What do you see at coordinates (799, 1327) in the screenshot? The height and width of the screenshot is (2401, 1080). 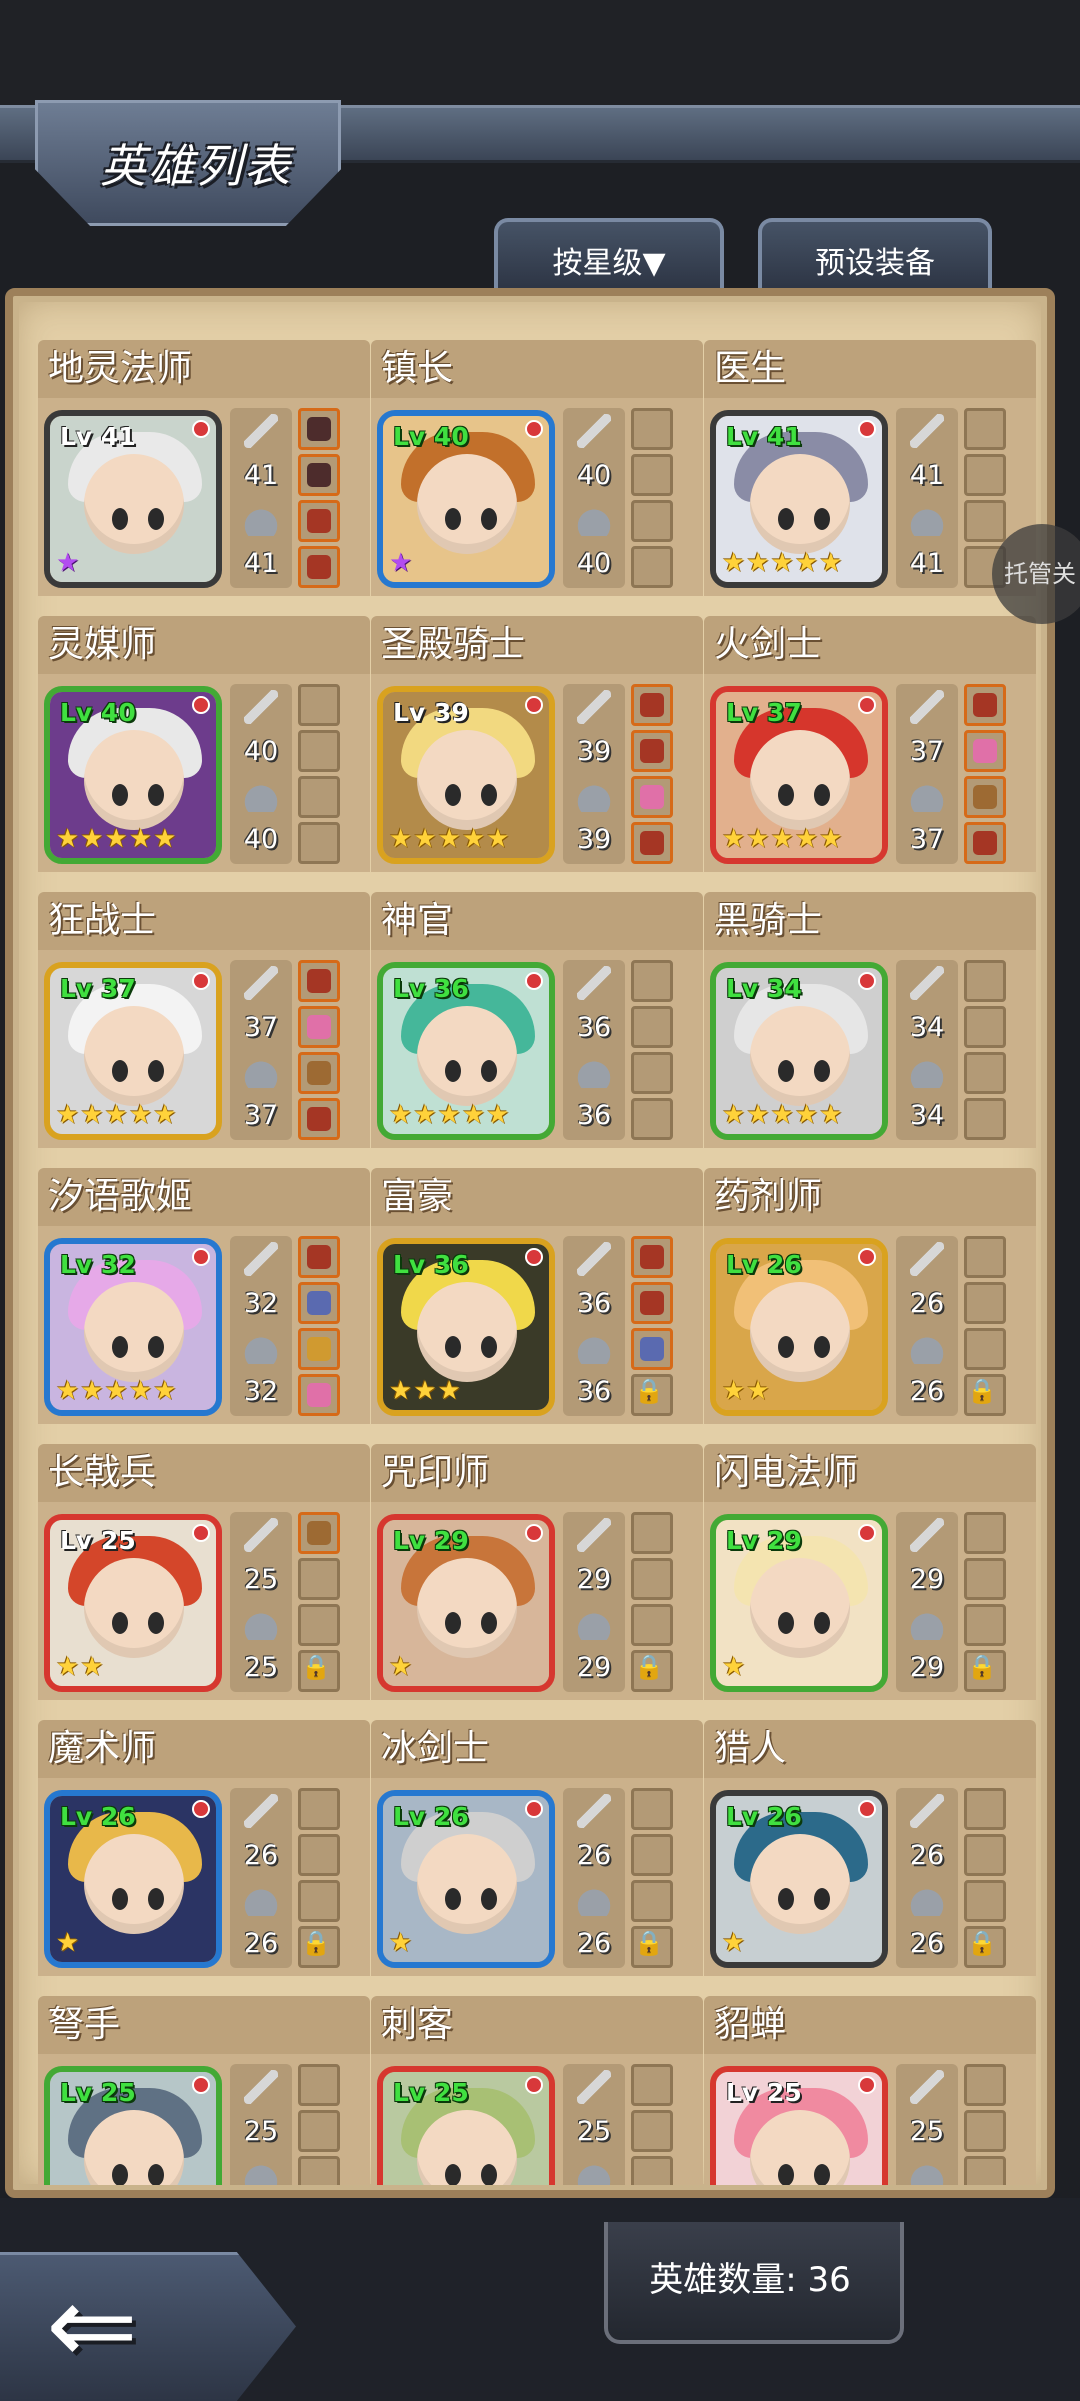 I see `hero-portrait: Lv 26 ★ ★` at bounding box center [799, 1327].